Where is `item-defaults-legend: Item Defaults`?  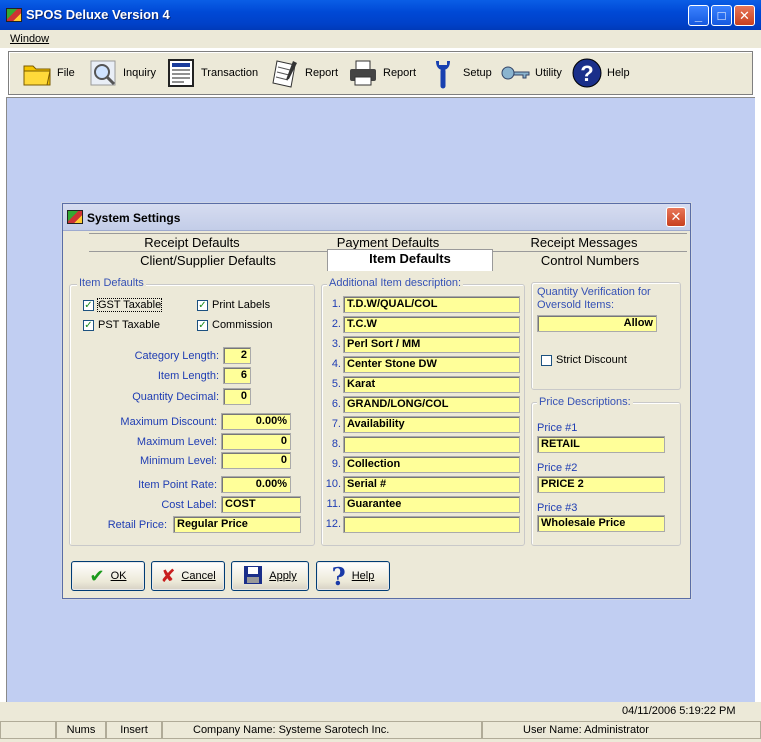
item-defaults-legend: Item Defaults is located at coordinates (111, 283).